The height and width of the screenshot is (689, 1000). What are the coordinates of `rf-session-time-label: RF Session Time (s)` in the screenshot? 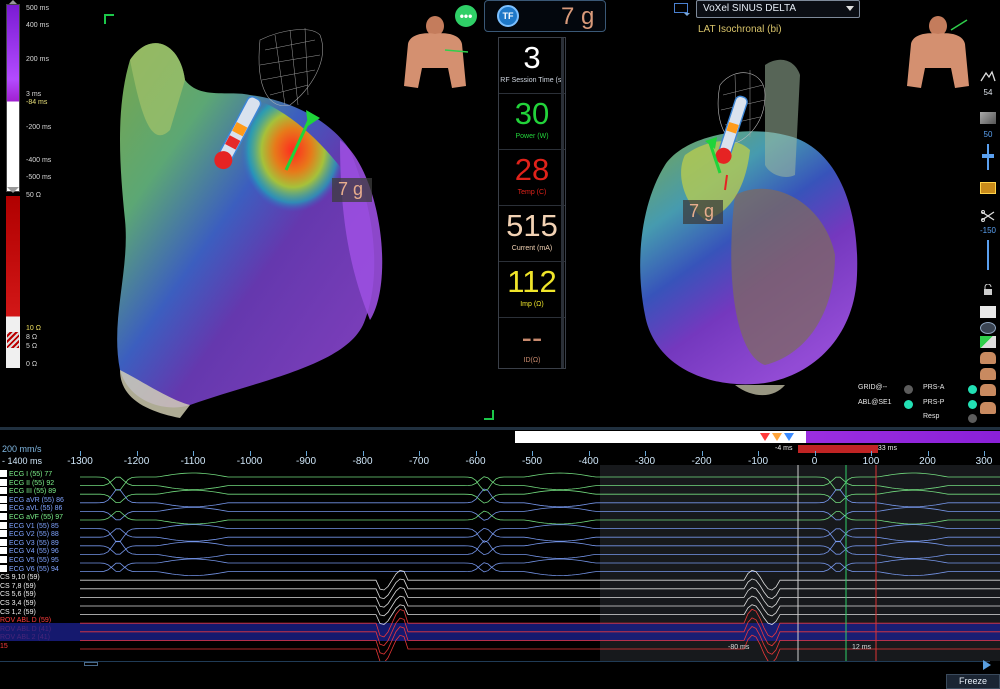 It's located at (532, 80).